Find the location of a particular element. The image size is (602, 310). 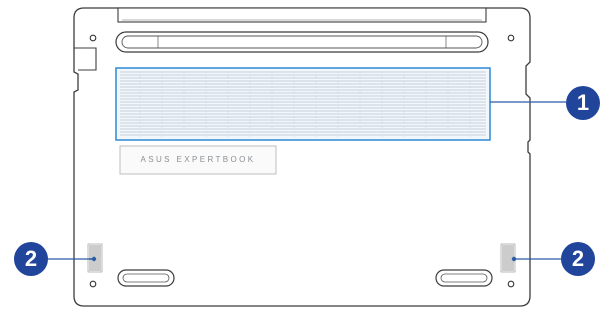

rubber-foot-bottom-right-inner is located at coordinates (464, 278).